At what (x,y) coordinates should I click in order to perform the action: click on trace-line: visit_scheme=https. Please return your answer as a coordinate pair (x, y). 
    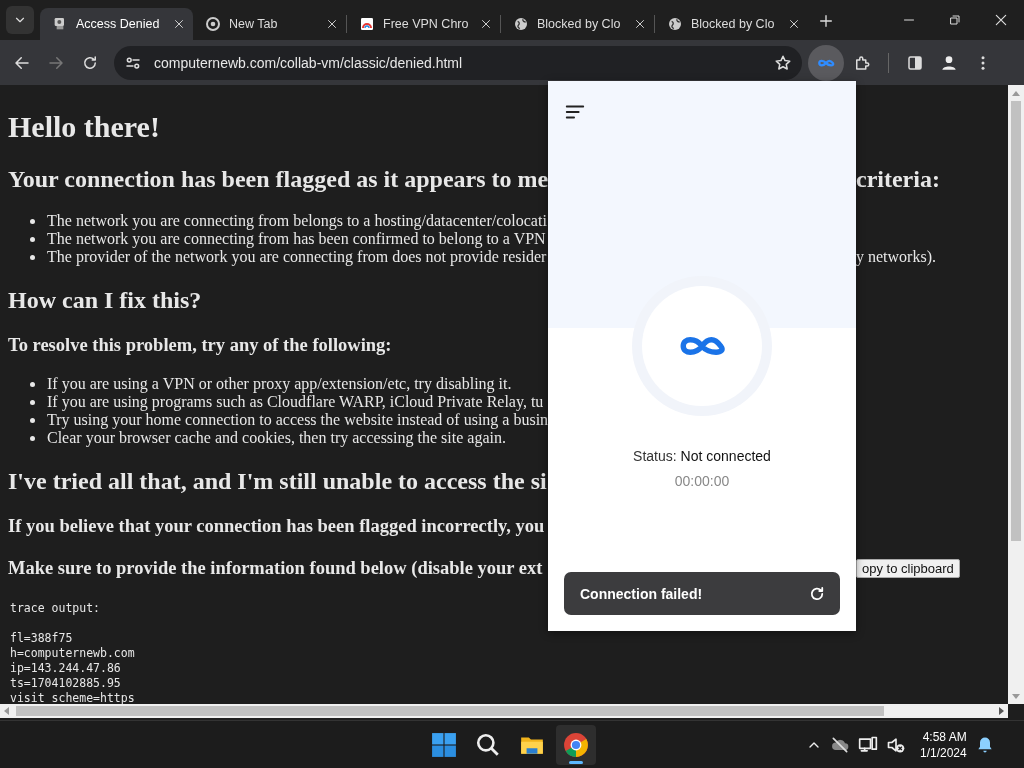
    Looking at the image, I should click on (73, 698).